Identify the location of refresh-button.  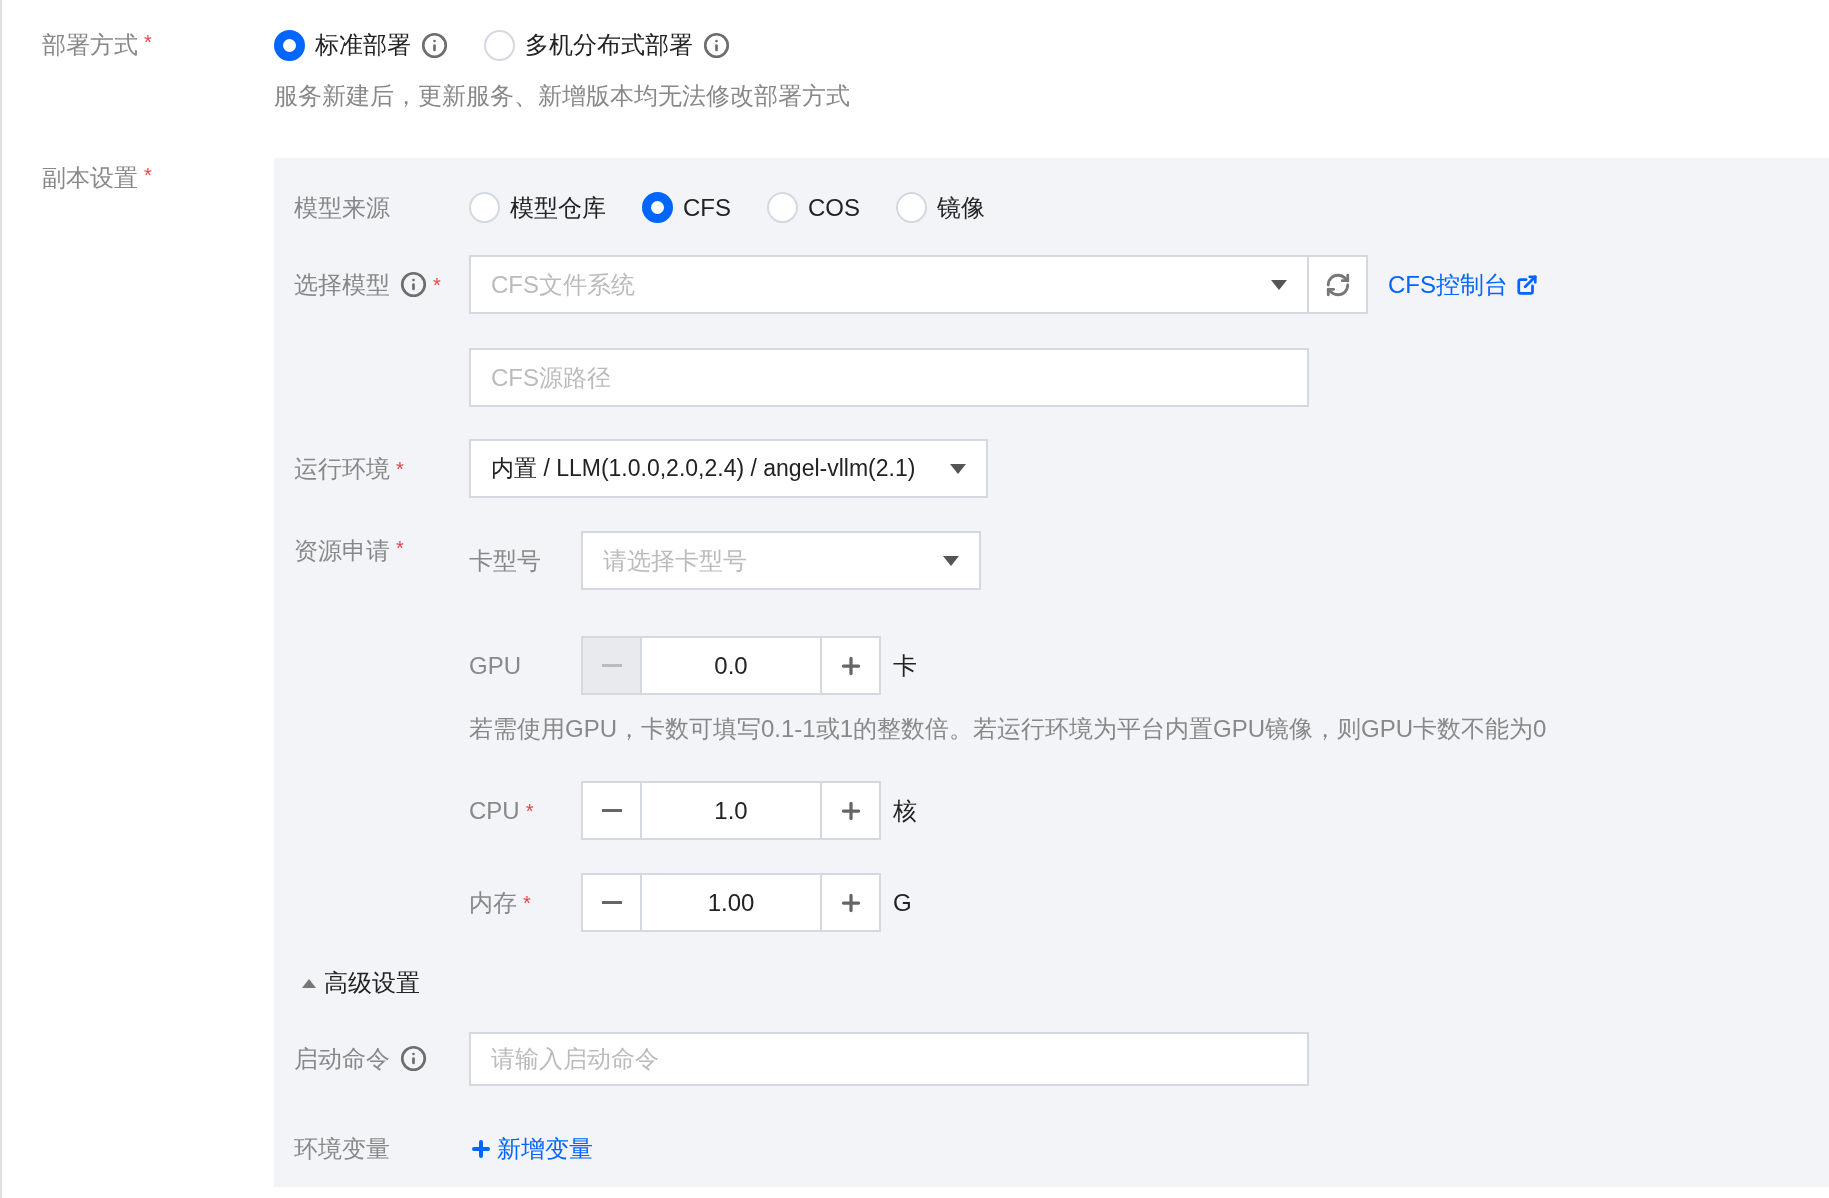
(1338, 284).